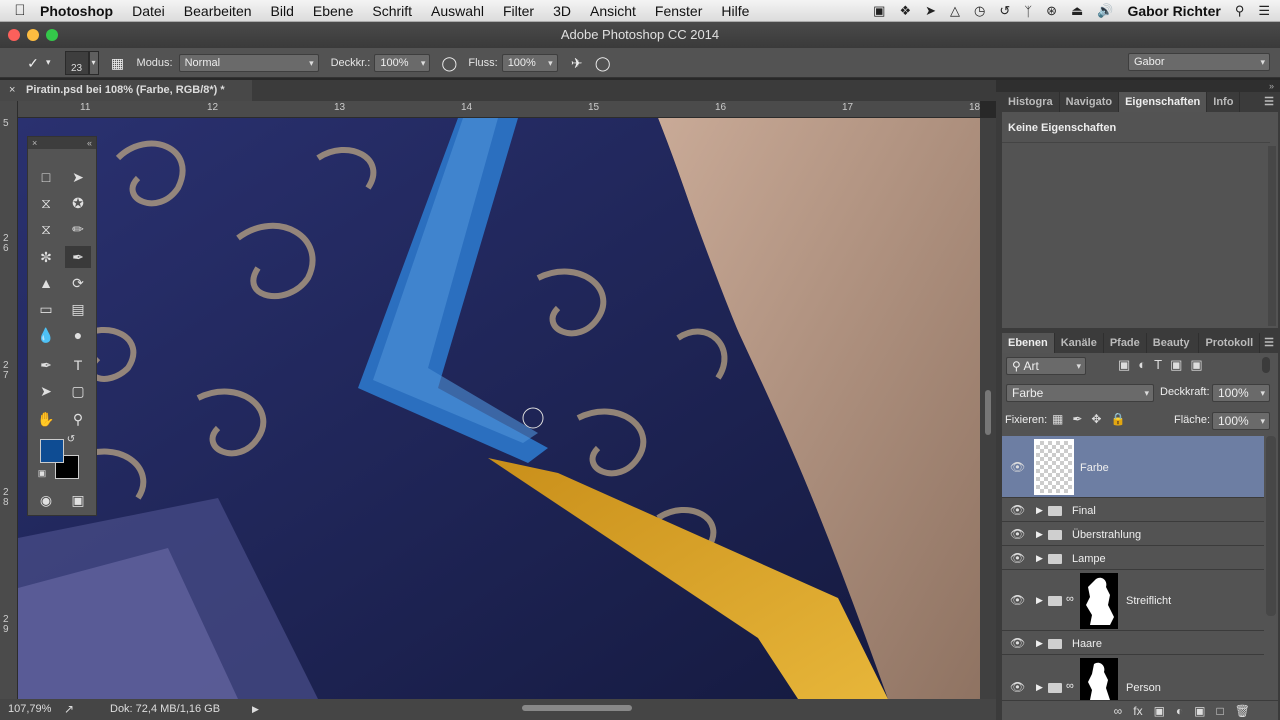  What do you see at coordinates (52, 451) in the screenshot?
I see `foreground-color-swatch` at bounding box center [52, 451].